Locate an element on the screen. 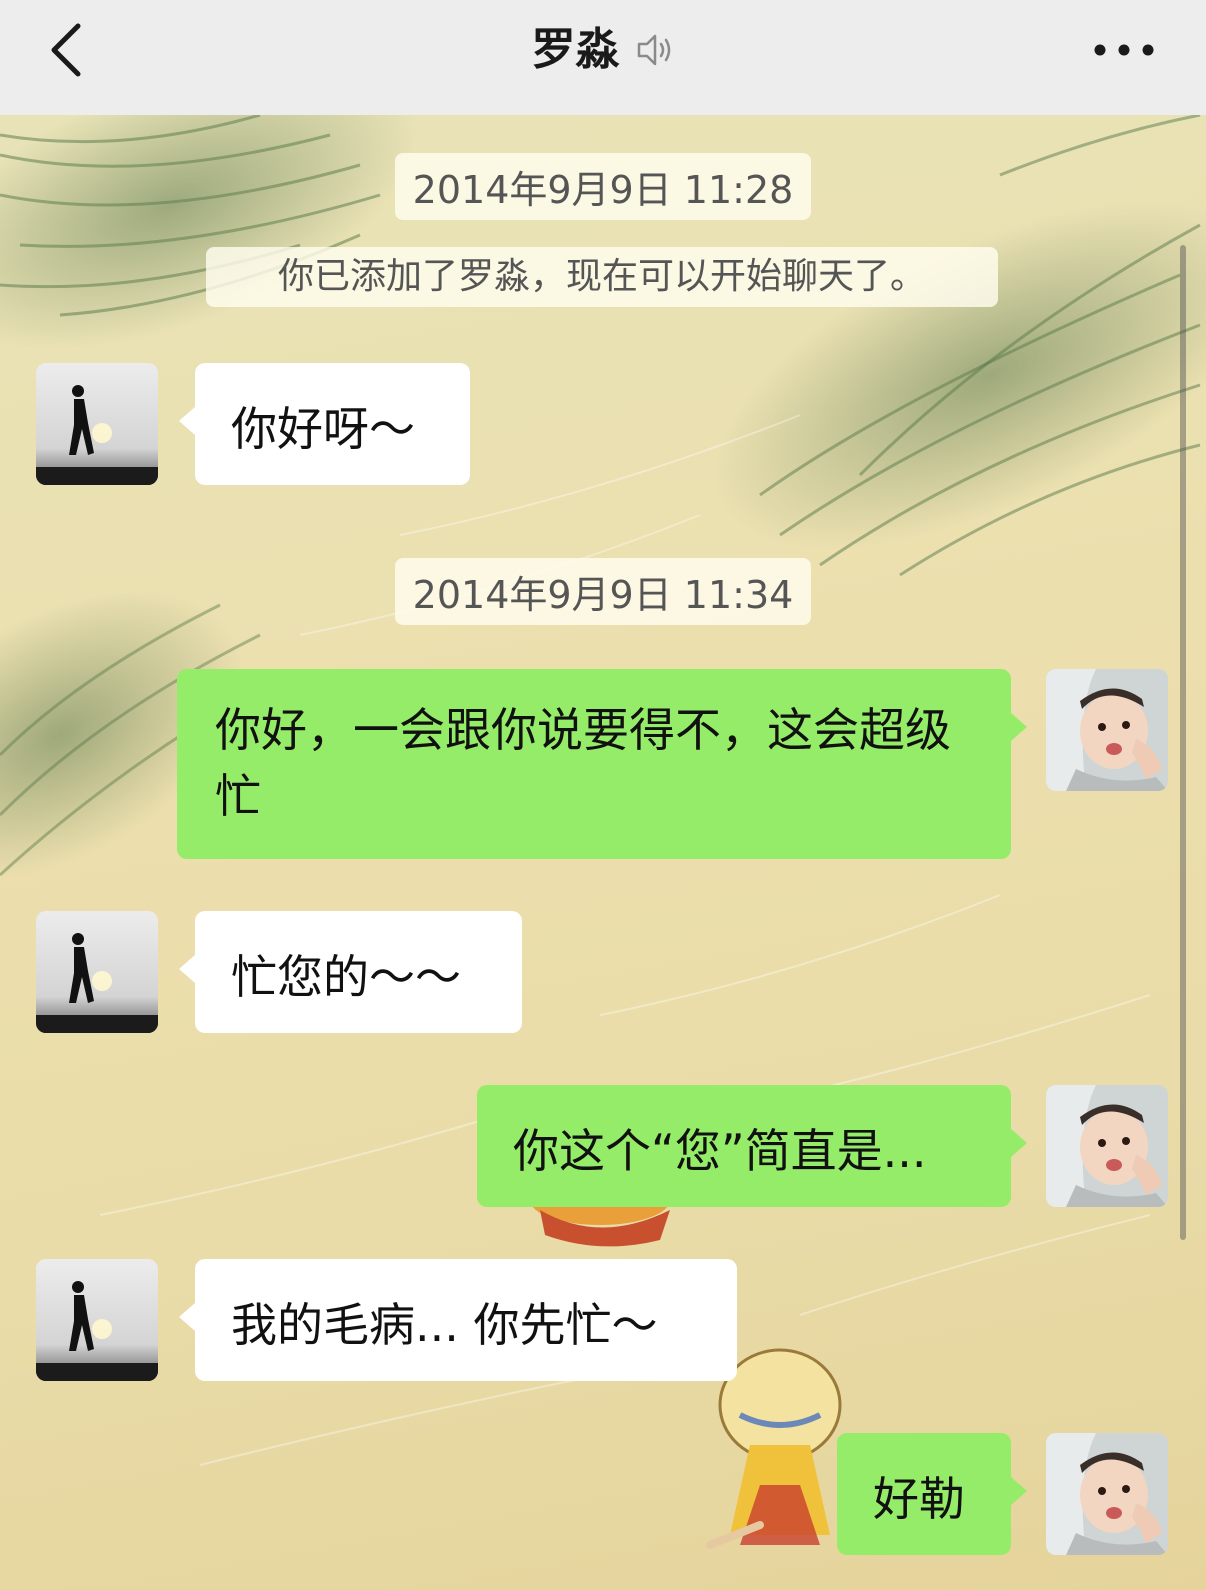 The image size is (1206, 1590). more-dots-icon is located at coordinates (1124, 50).